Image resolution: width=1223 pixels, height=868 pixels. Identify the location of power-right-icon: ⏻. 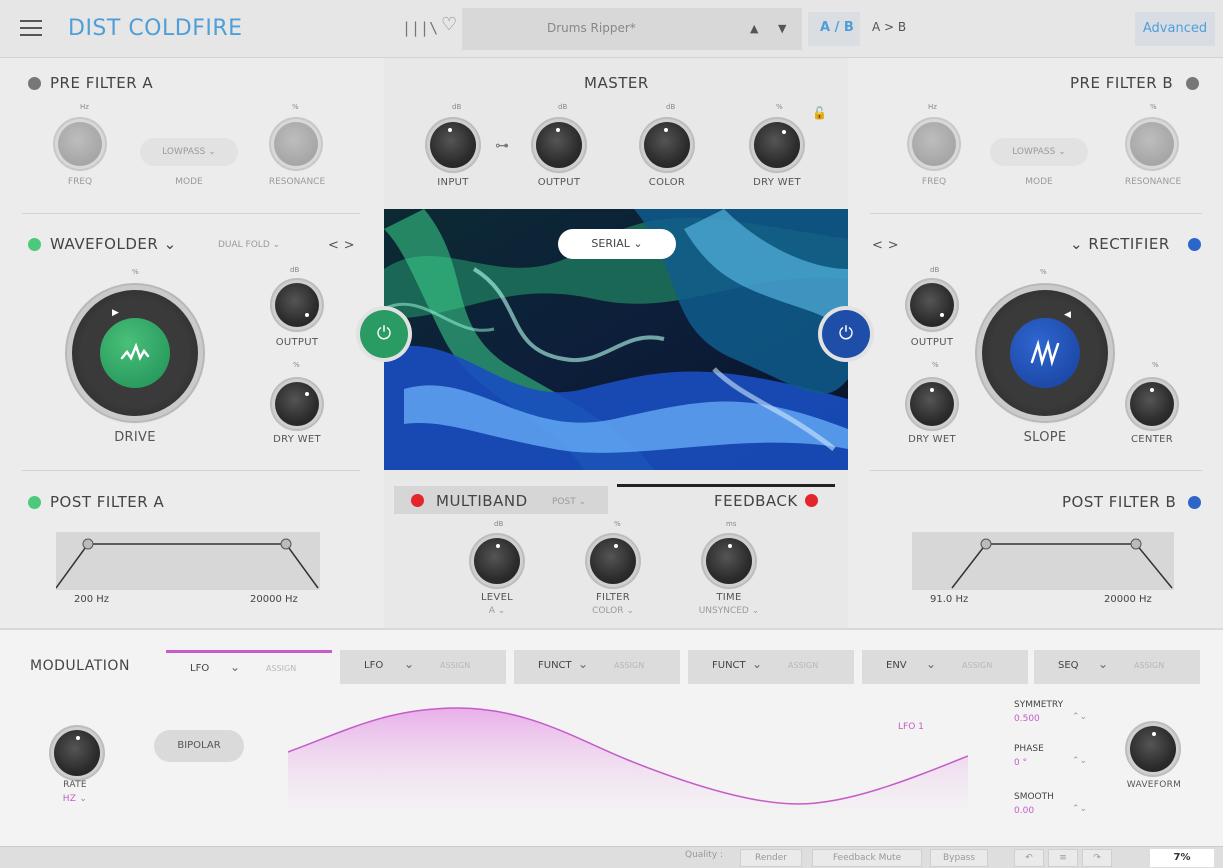
(846, 334).